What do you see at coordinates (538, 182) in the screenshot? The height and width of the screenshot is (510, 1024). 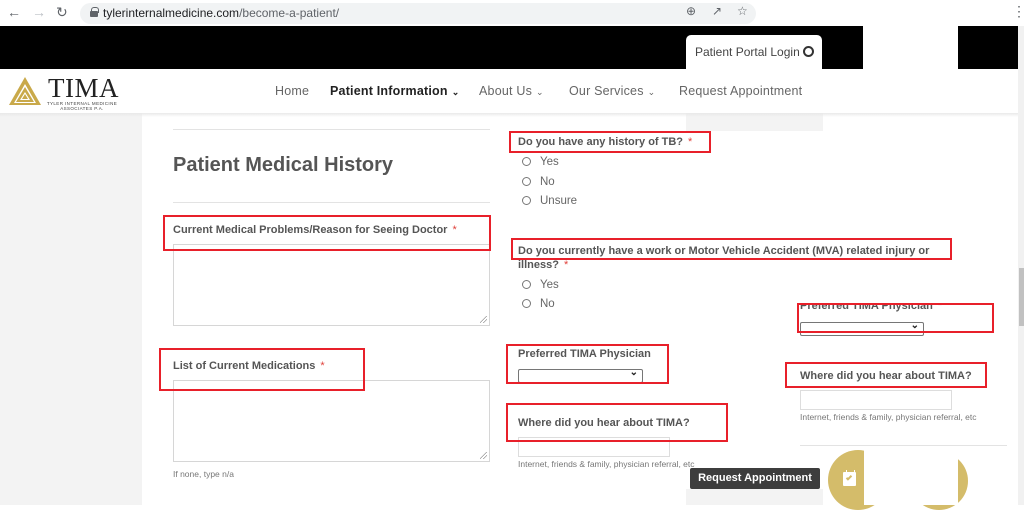 I see `tb-radio-no: No` at bounding box center [538, 182].